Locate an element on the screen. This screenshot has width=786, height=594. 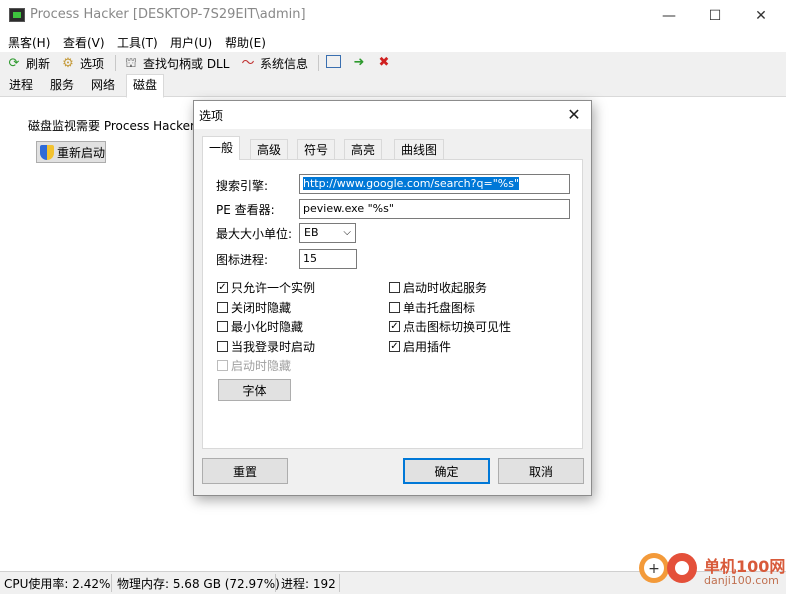
toolbar-divider is located at coordinates (318, 63).